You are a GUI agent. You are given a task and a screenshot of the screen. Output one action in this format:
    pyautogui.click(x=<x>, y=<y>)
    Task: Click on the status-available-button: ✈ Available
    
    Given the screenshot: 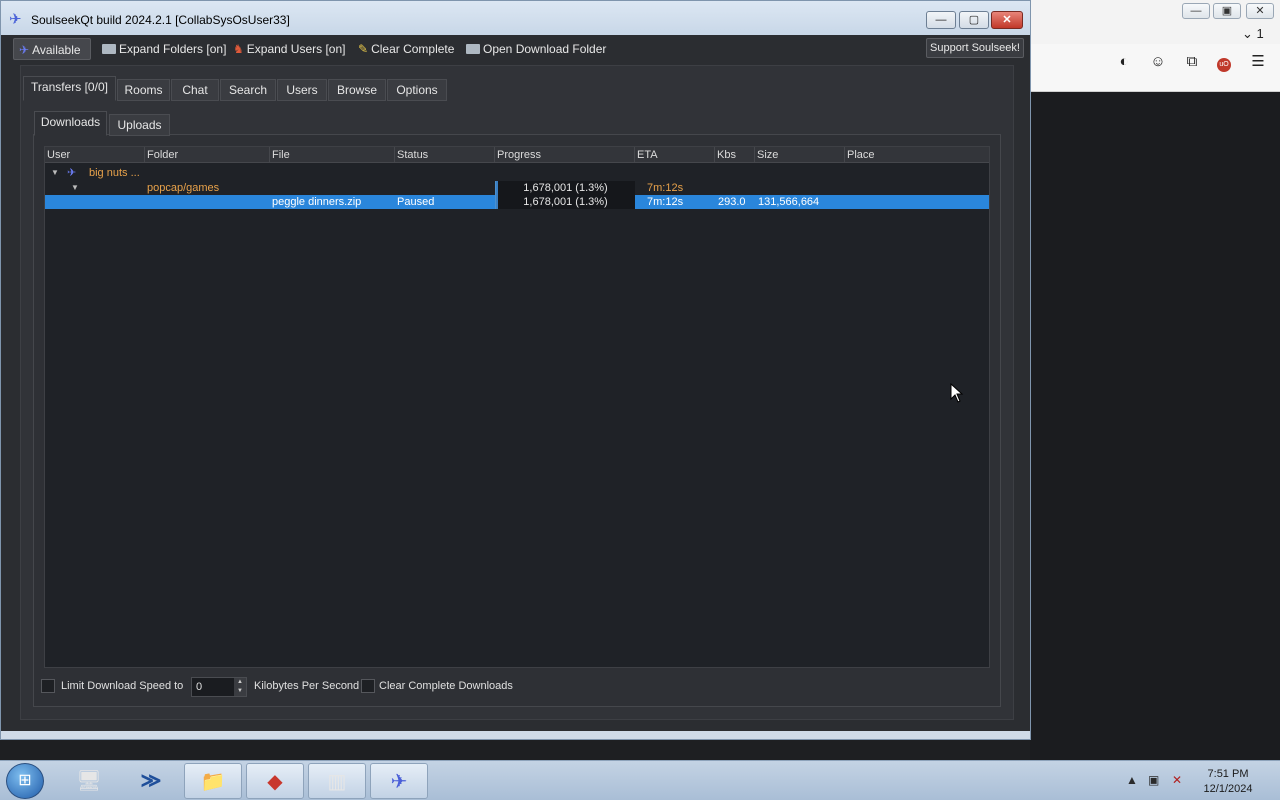 What is the action you would take?
    pyautogui.click(x=52, y=49)
    